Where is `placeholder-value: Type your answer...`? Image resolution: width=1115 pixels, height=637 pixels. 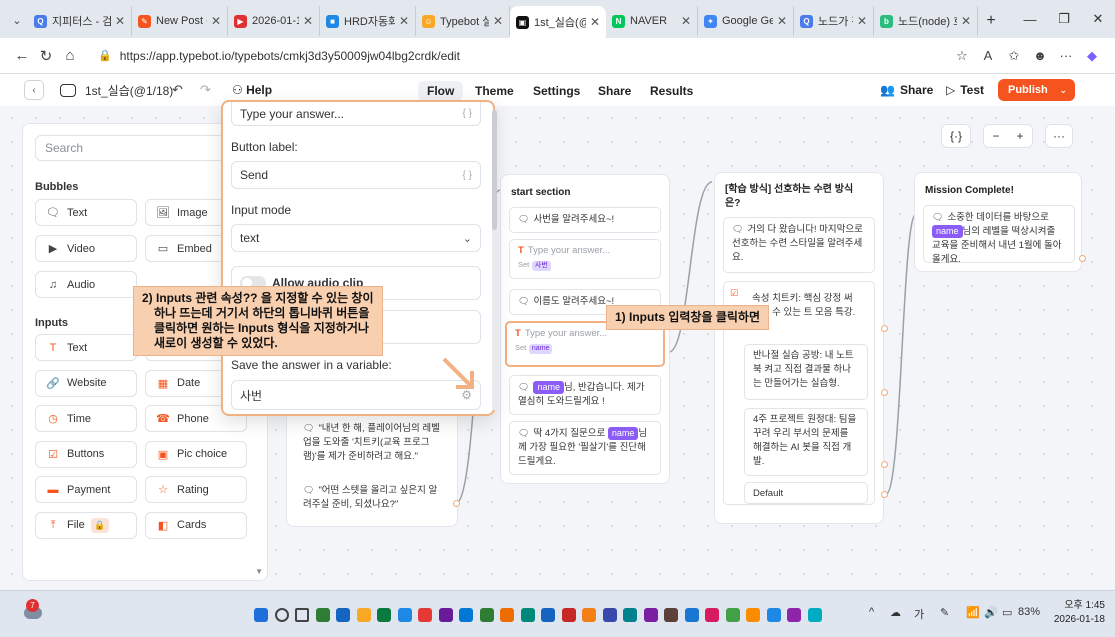
placeholder-value: Type your answer... is located at coordinates (292, 113).